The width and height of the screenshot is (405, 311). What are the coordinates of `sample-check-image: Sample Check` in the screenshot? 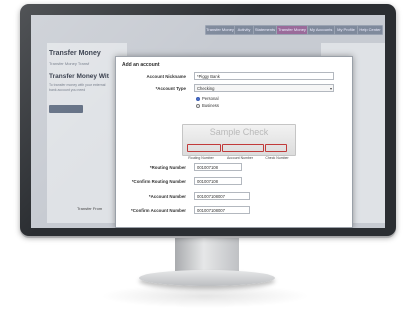 It's located at (239, 140).